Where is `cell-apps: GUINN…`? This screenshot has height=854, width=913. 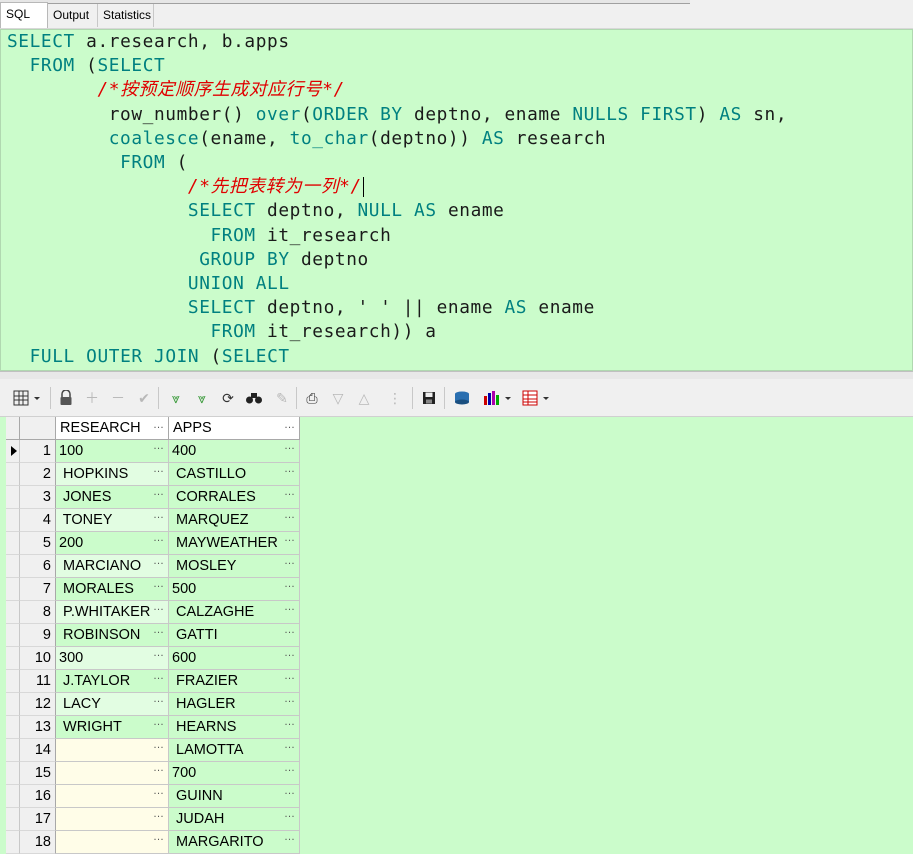
cell-apps: GUINN… is located at coordinates (234, 796).